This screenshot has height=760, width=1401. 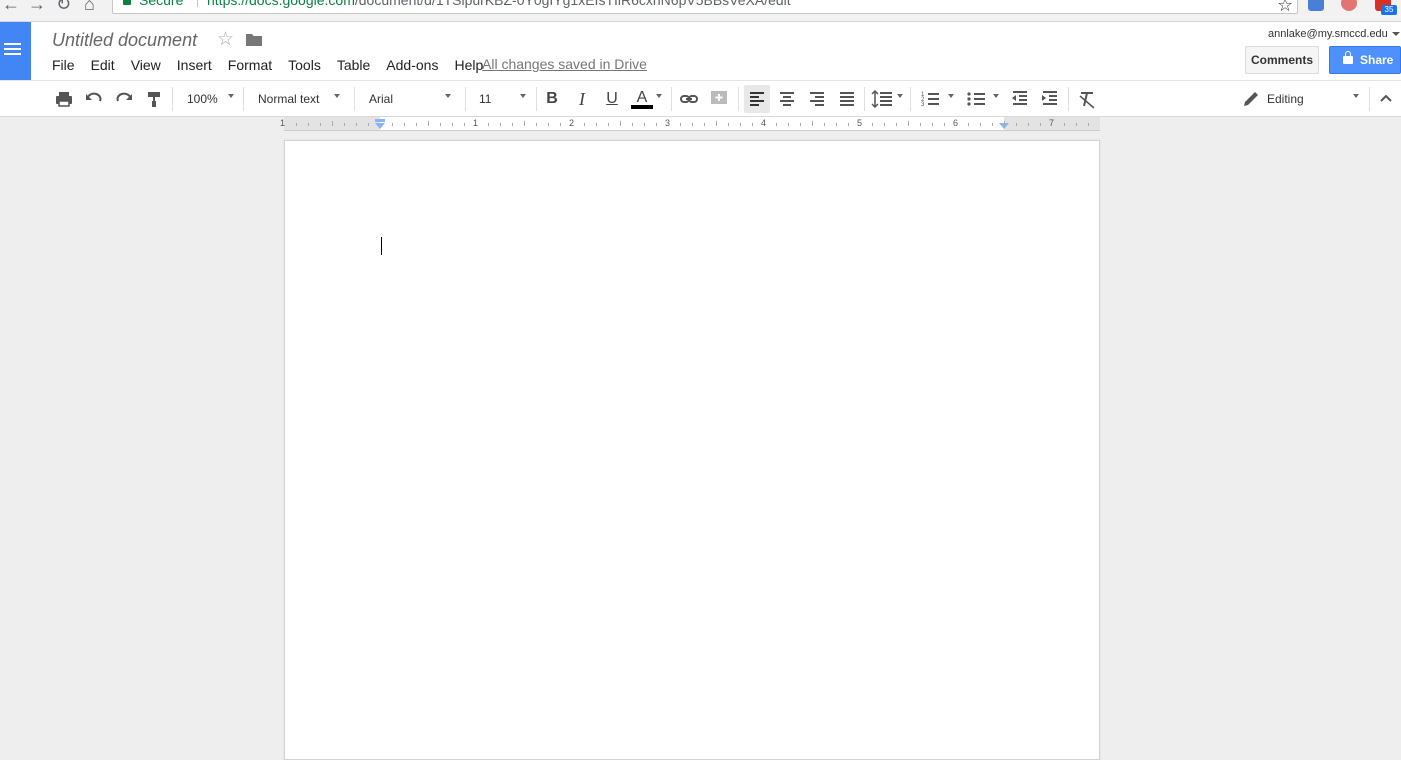 What do you see at coordinates (1020, 99) in the screenshot?
I see `decrease-indent-icon` at bounding box center [1020, 99].